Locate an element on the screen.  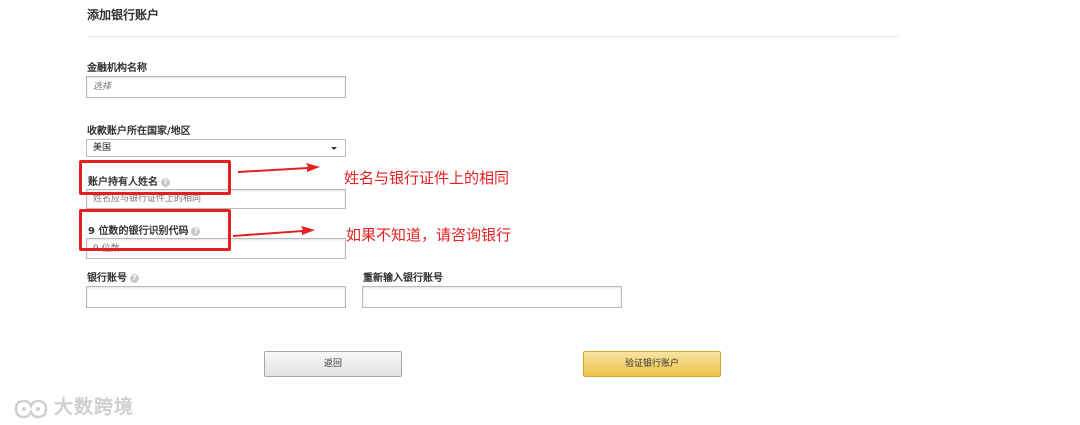
annotation-routing-note: 如果不知道，请咨询银行 is located at coordinates (429, 235).